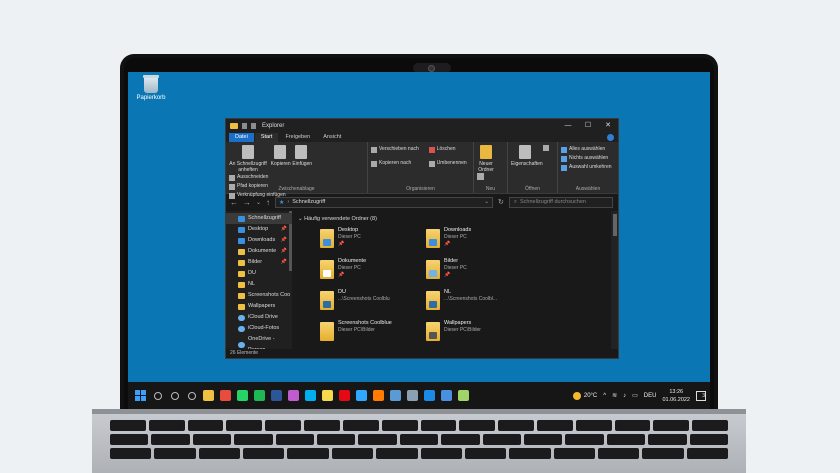 This screenshot has height=473, width=840. What do you see at coordinates (463, 395) in the screenshot?
I see `paint-taskbar-icon` at bounding box center [463, 395].